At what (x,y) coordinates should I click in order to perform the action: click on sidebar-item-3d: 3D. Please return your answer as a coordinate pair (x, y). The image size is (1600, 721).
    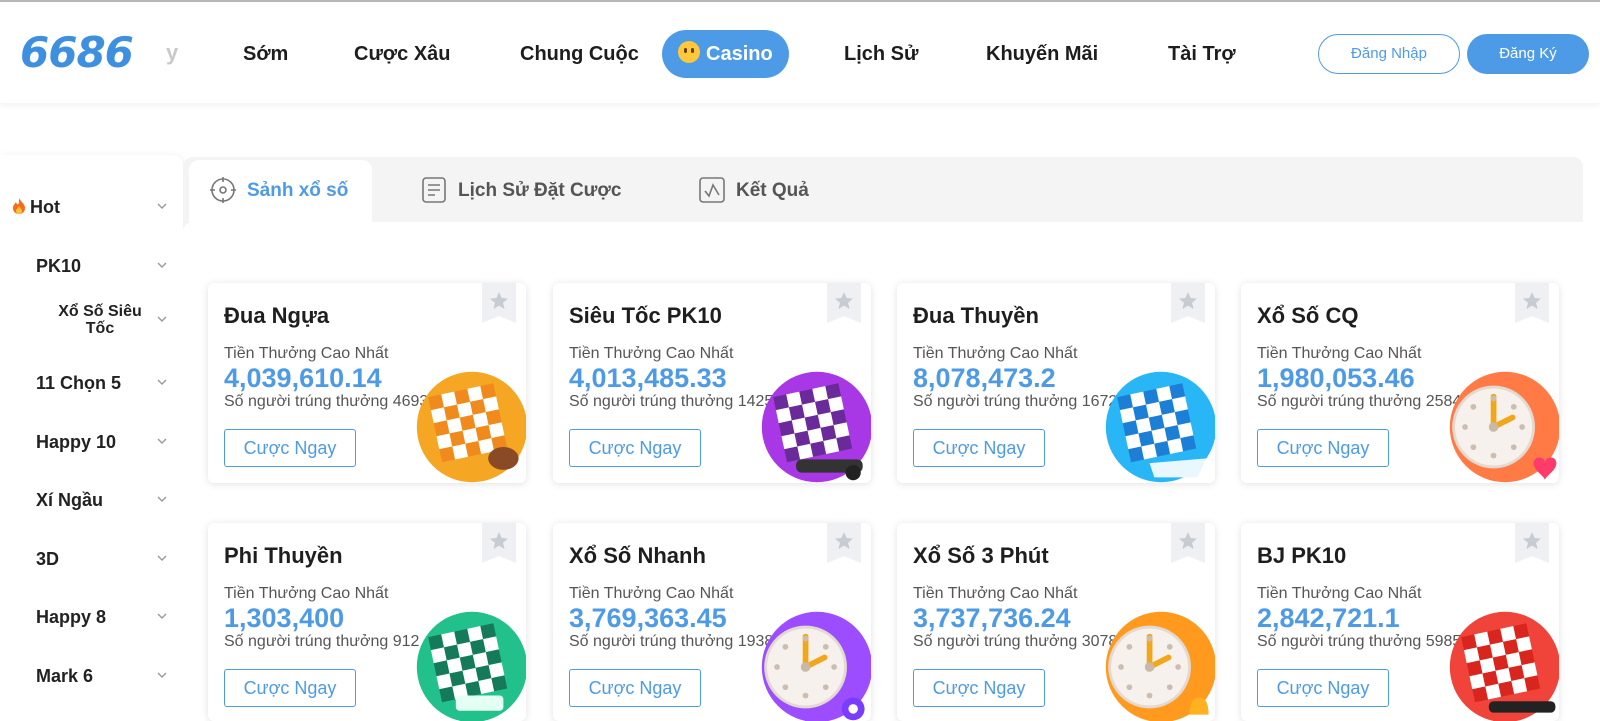
    Looking at the image, I should click on (91, 558).